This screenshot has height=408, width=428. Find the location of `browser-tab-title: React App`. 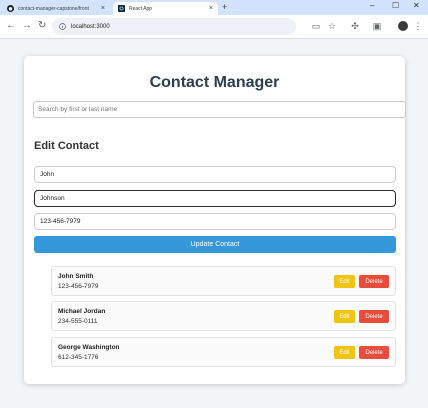

browser-tab-title: React App is located at coordinates (141, 8).